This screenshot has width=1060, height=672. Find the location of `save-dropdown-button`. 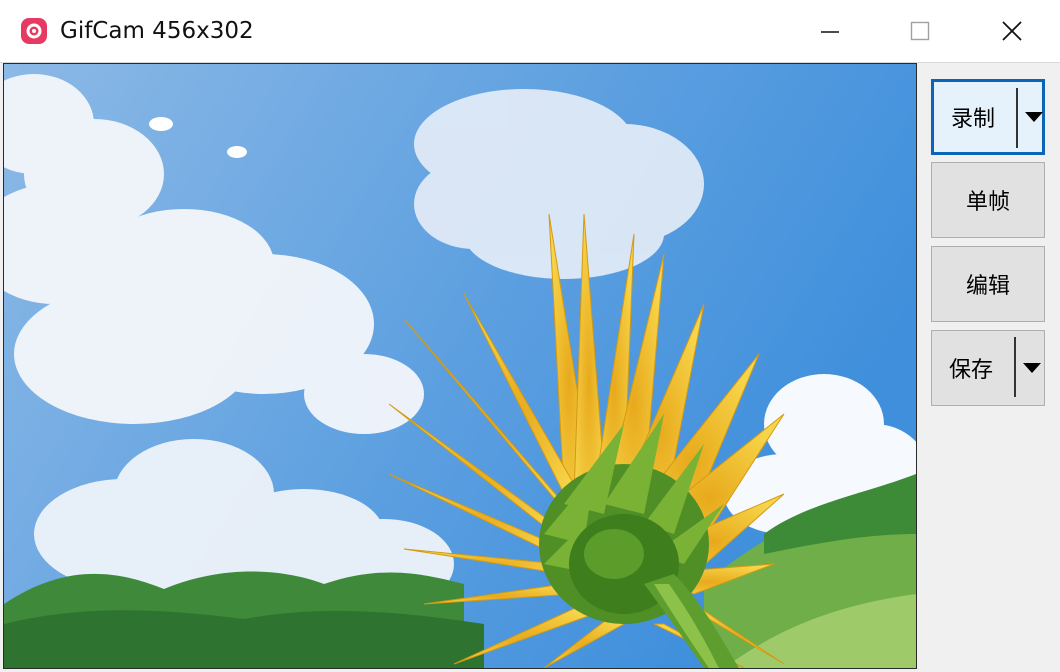

save-dropdown-button is located at coordinates (1032, 368).